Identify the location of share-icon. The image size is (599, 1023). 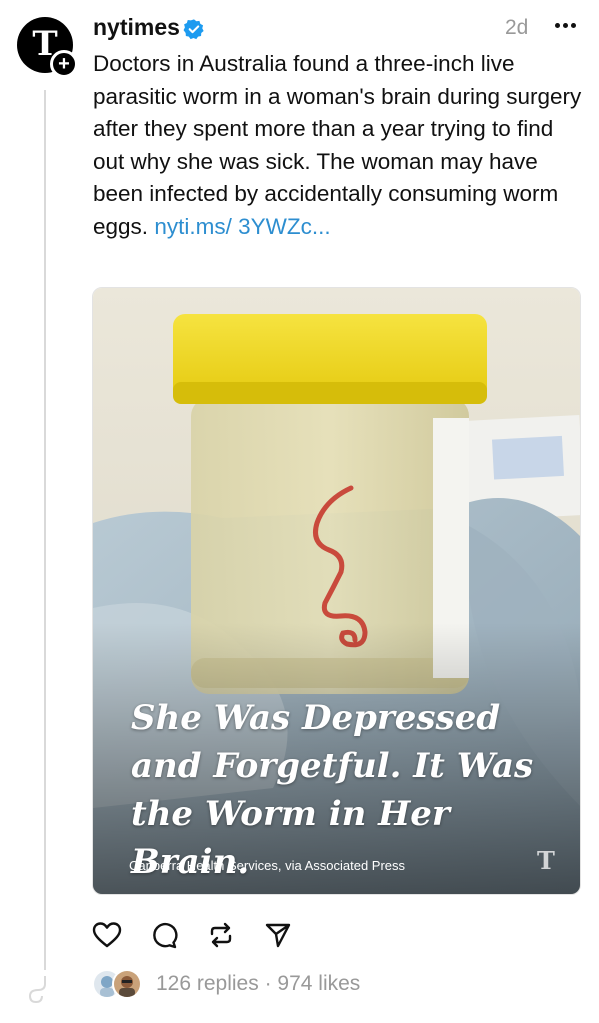
(278, 935).